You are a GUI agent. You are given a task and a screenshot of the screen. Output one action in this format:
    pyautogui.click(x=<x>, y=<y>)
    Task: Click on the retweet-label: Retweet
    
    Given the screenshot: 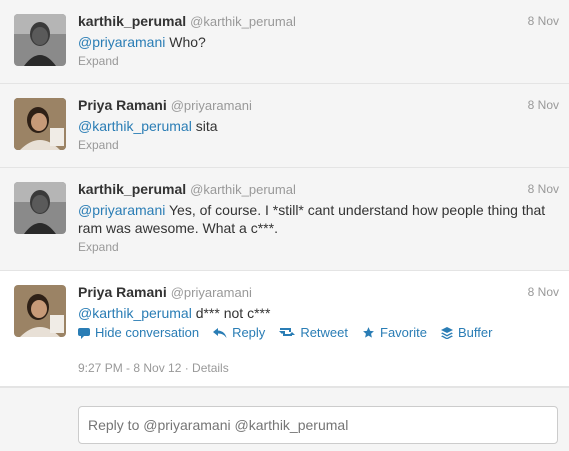 What is the action you would take?
    pyautogui.click(x=324, y=332)
    